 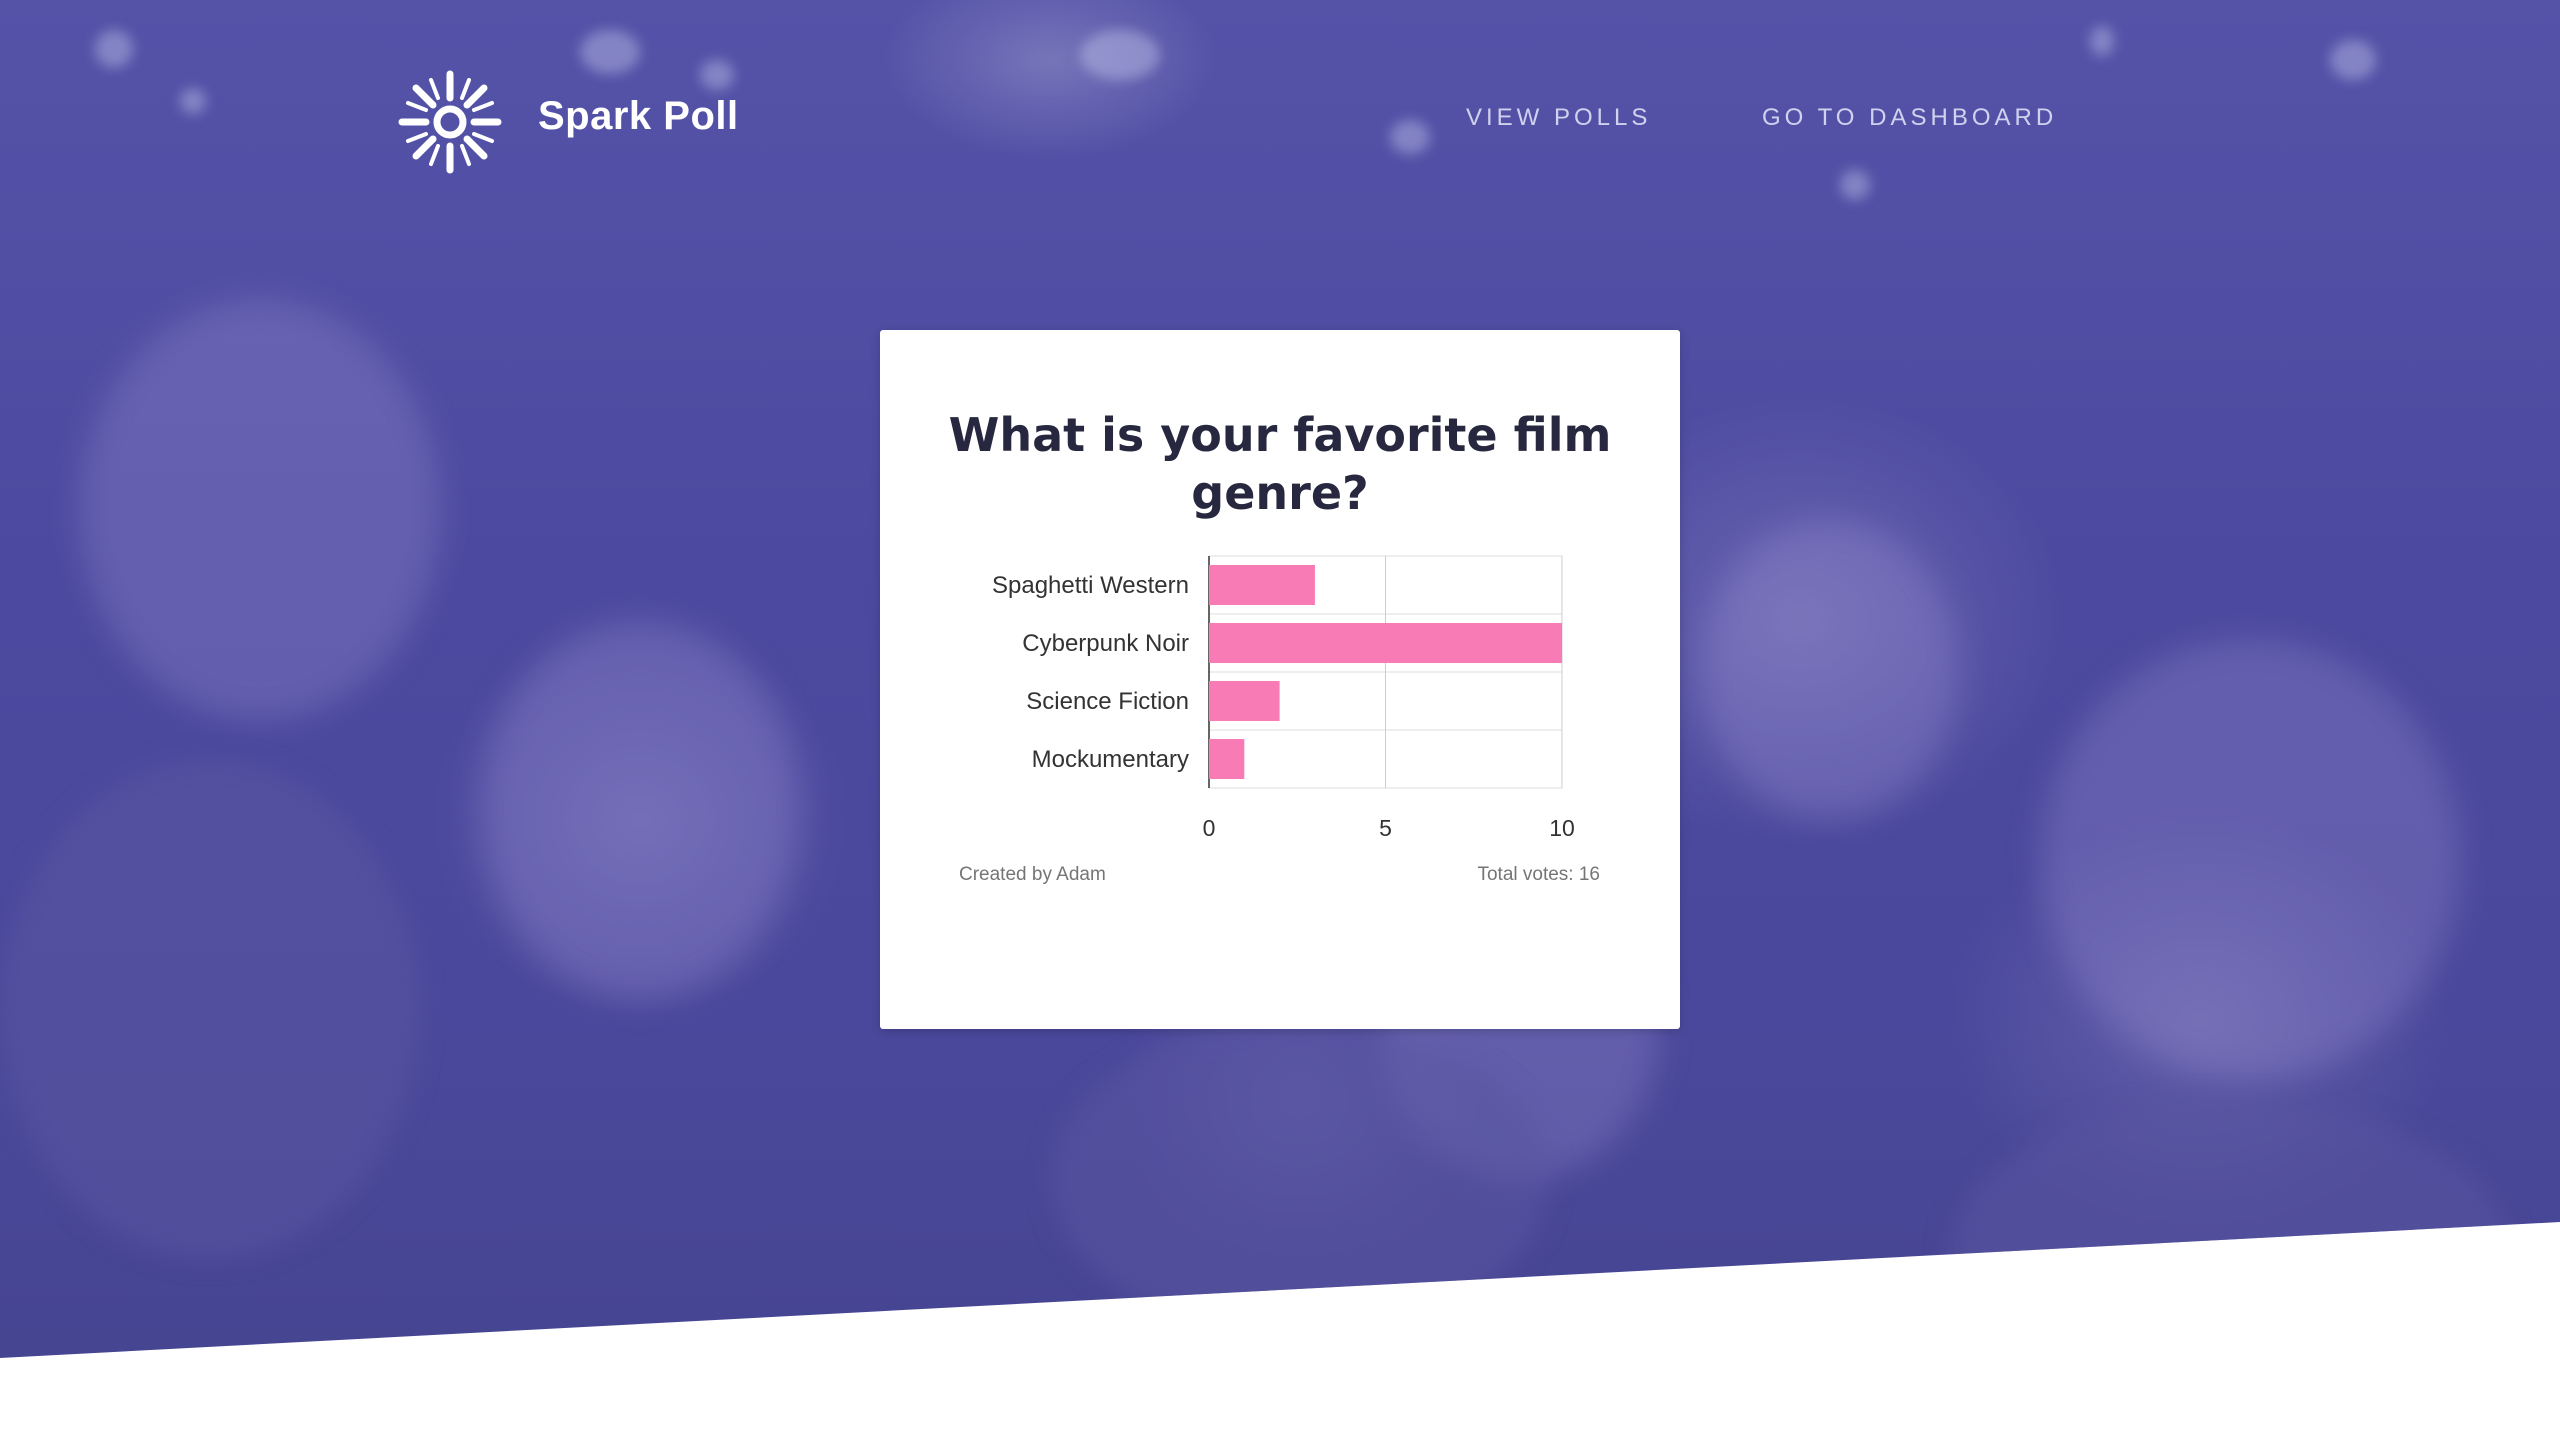 I want to click on nav-view-polls: VIEW POLLS, so click(x=1558, y=118).